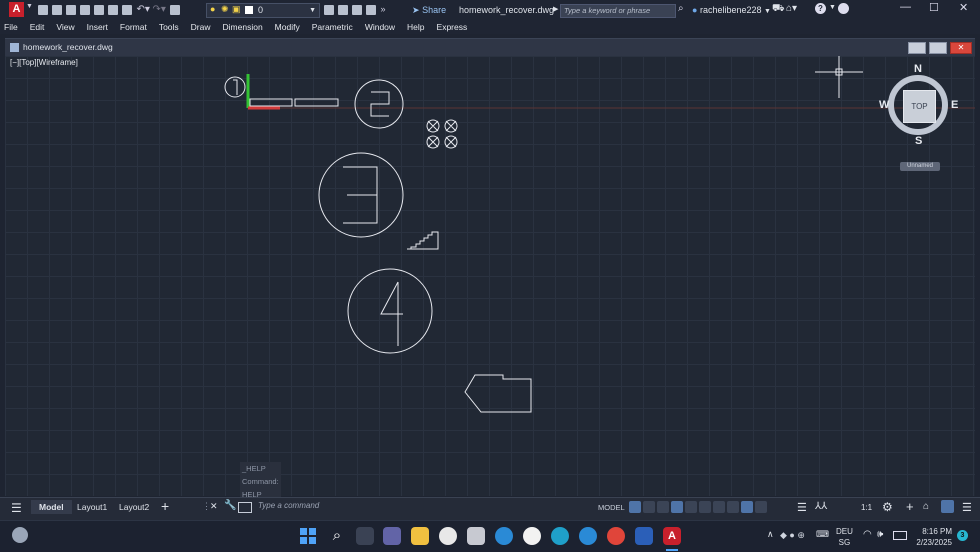 The image size is (980, 552). I want to click on osnap-icon, so click(733, 507).